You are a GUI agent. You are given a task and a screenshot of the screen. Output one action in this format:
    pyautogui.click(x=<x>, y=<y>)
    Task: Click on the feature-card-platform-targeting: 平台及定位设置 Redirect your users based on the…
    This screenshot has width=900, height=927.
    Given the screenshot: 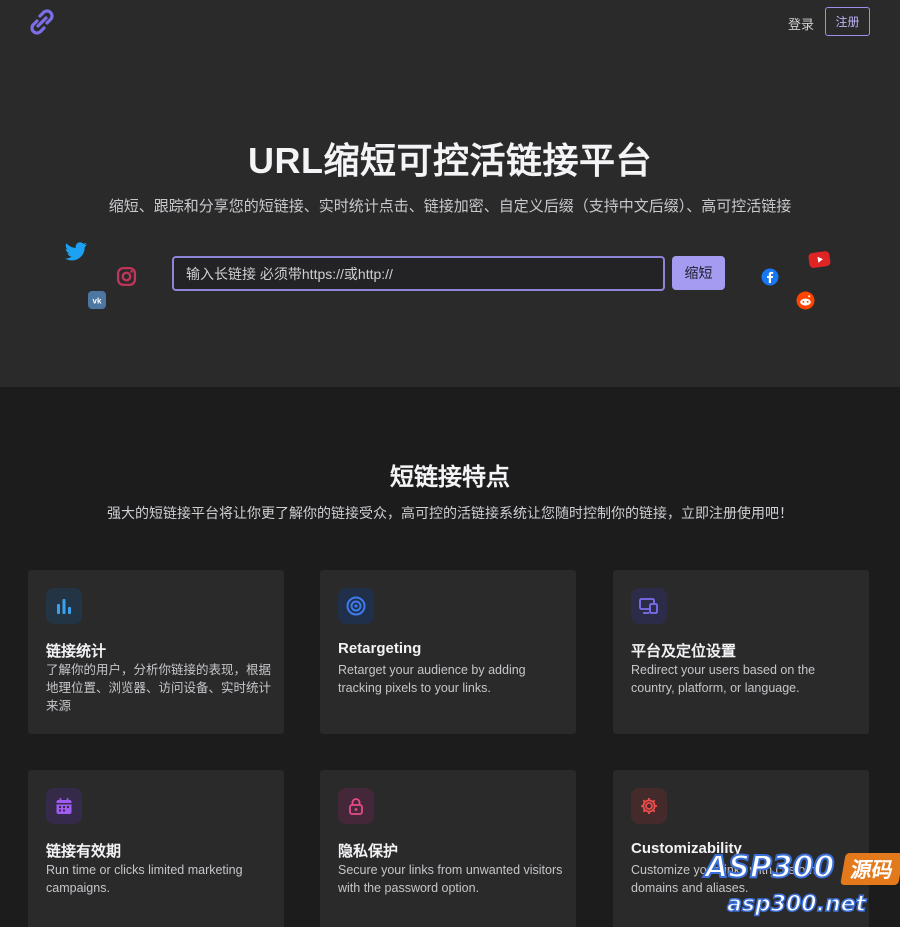 What is the action you would take?
    pyautogui.click(x=741, y=652)
    